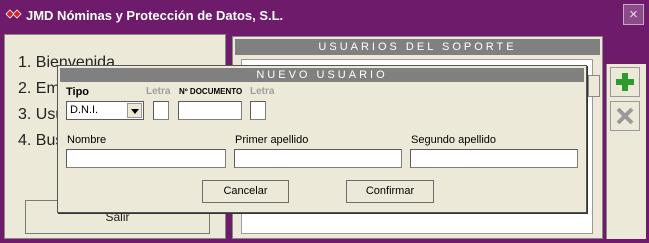 This screenshot has width=649, height=243. I want to click on cancel-button: Cancelar, so click(245, 191).